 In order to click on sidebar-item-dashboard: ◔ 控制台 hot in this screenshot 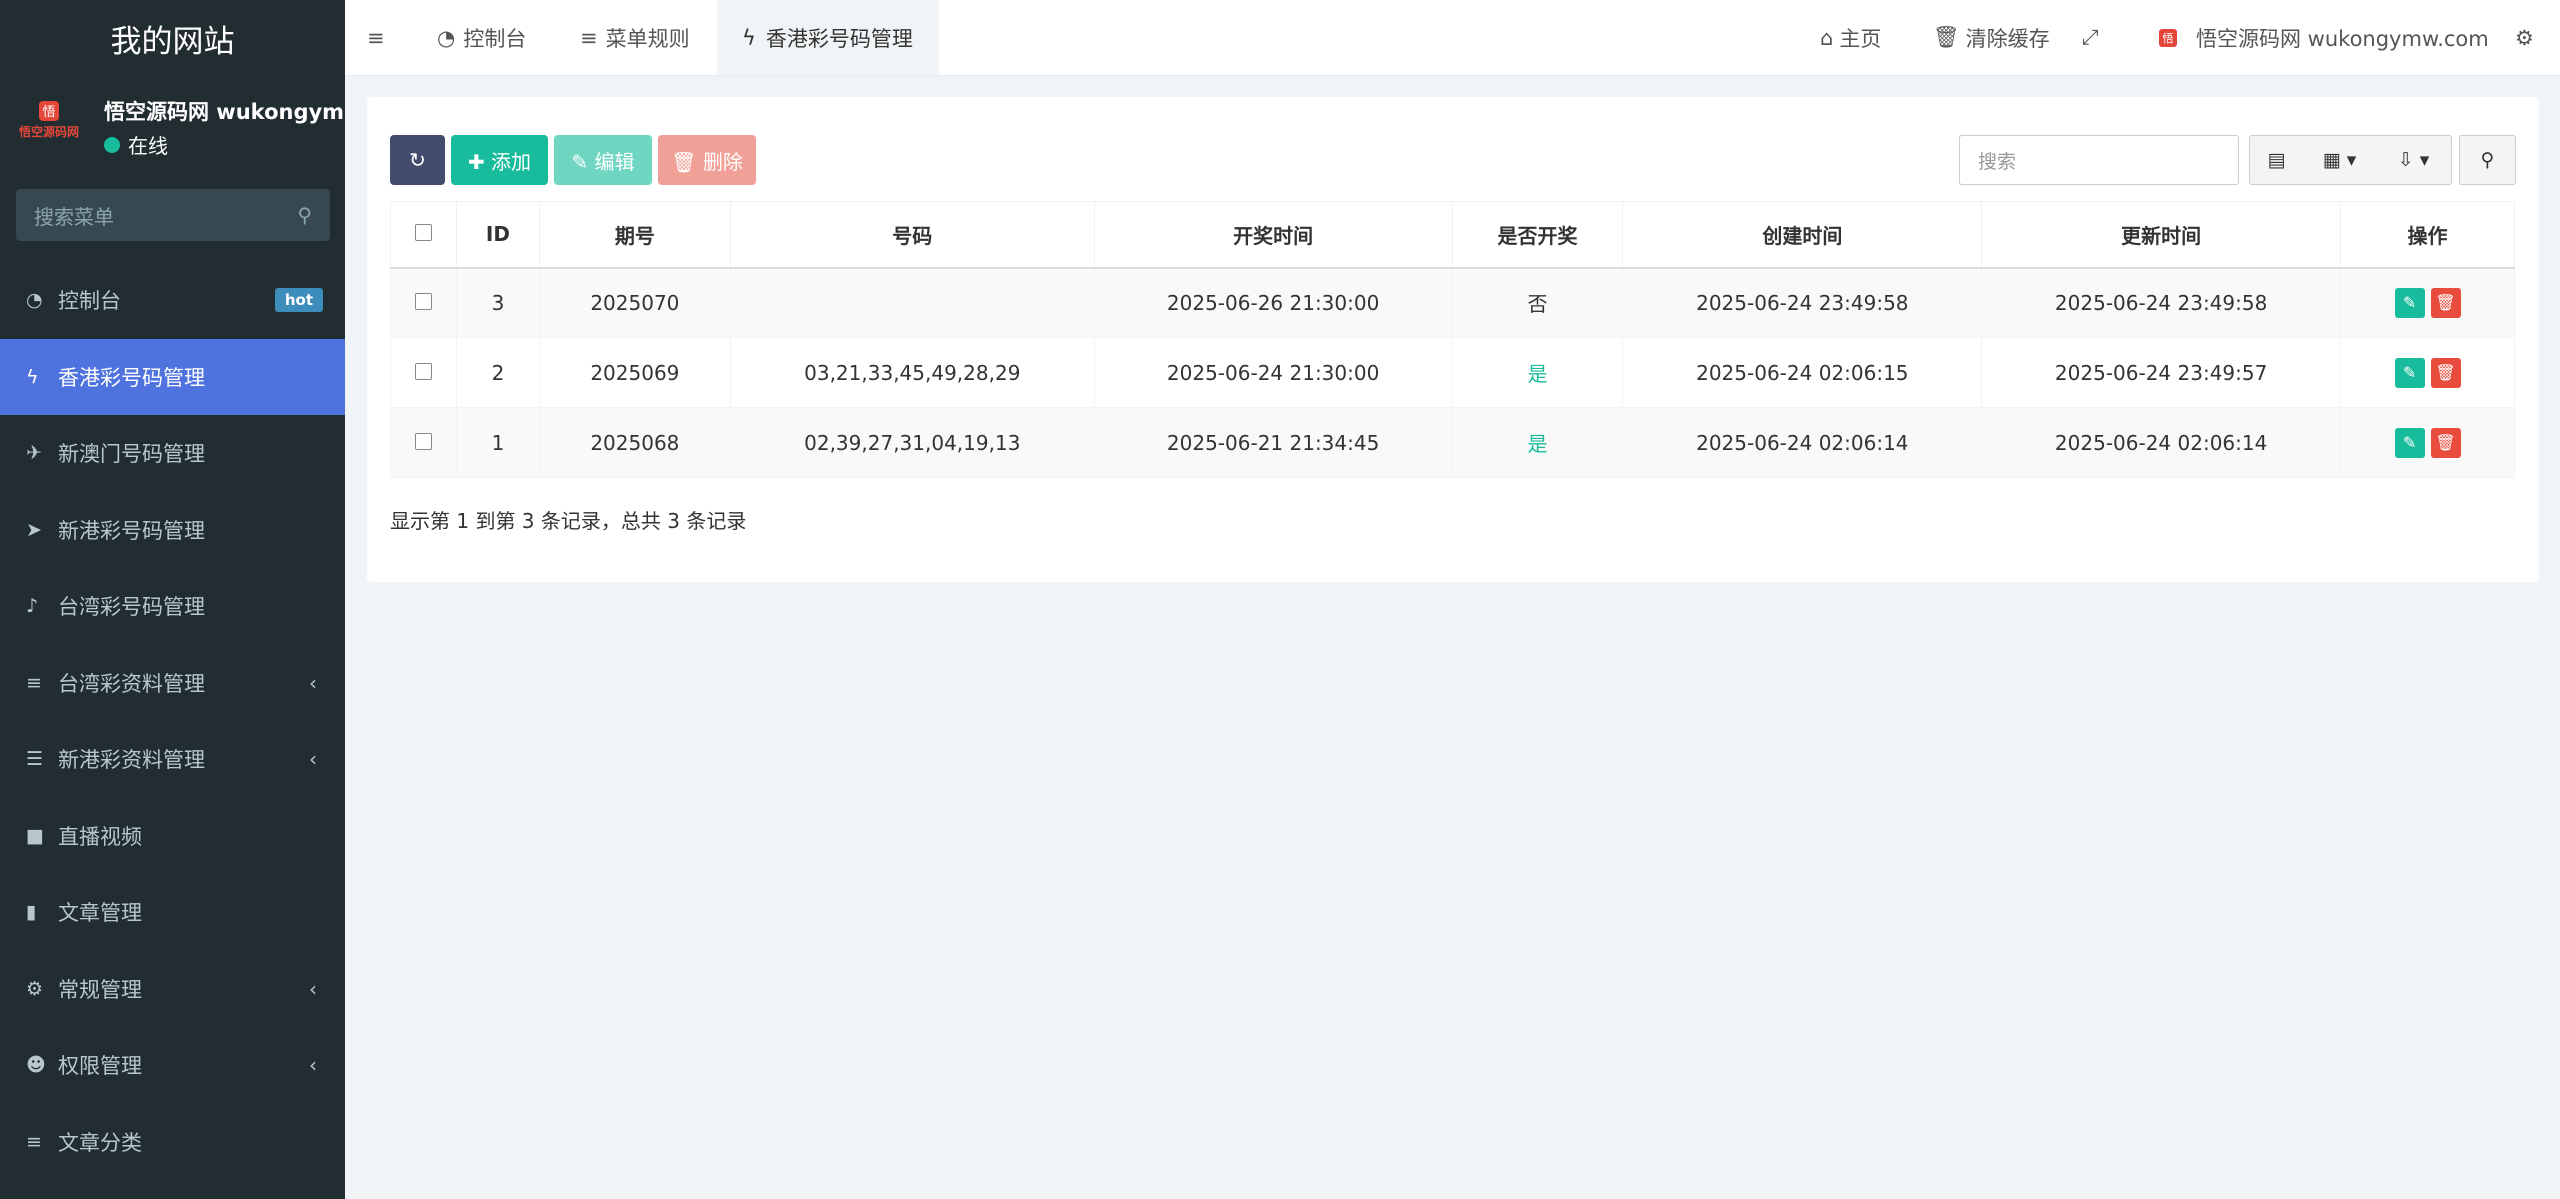, I will do `click(172, 300)`.